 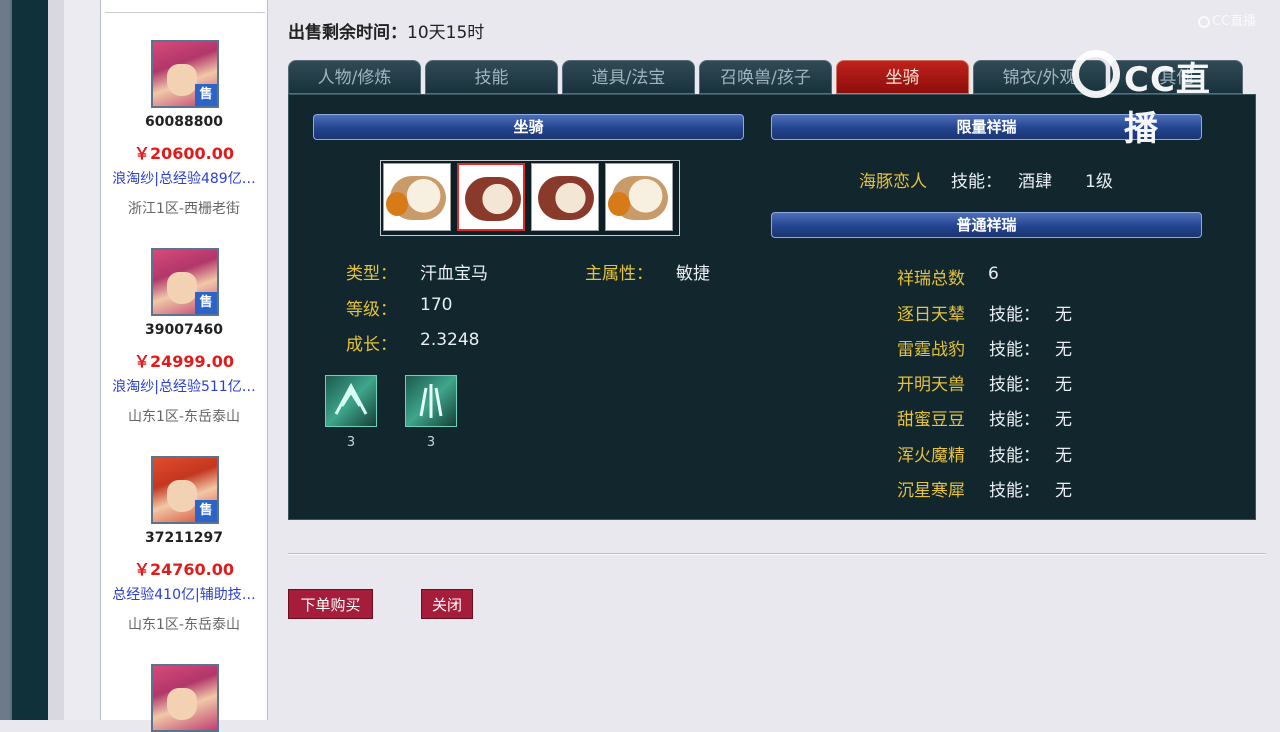 I want to click on limited-xiangrui-name: 海豚恋人, so click(x=893, y=182).